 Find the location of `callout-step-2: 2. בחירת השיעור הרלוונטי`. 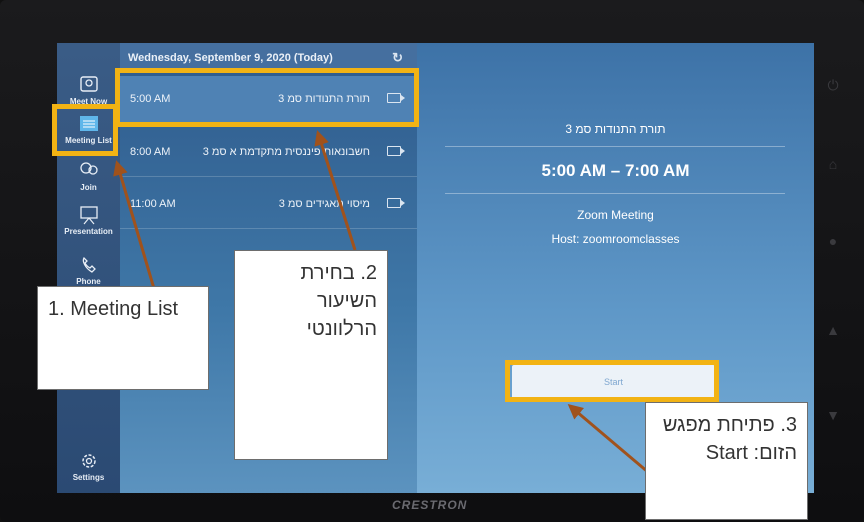

callout-step-2: 2. בחירת השיעור הרלוונטי is located at coordinates (311, 355).